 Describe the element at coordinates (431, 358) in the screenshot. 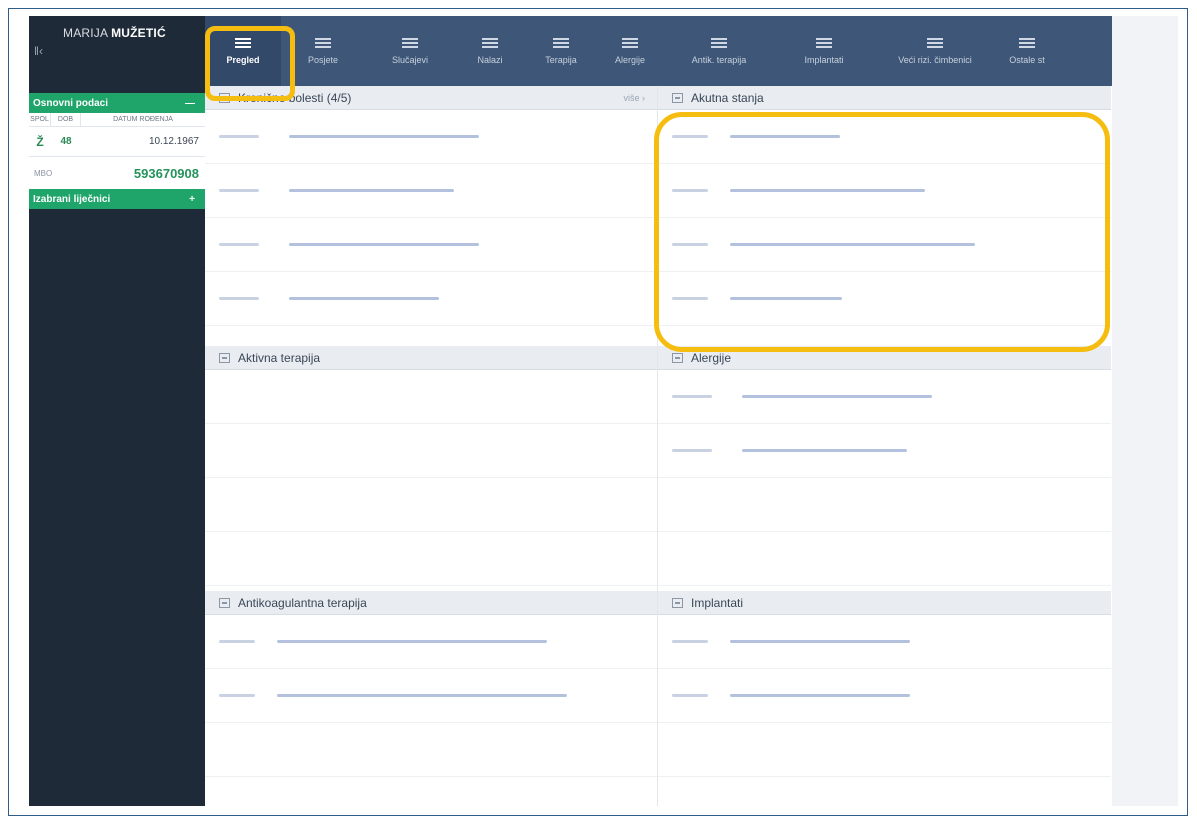

I see `panel-header: Aktivna terapija` at that location.